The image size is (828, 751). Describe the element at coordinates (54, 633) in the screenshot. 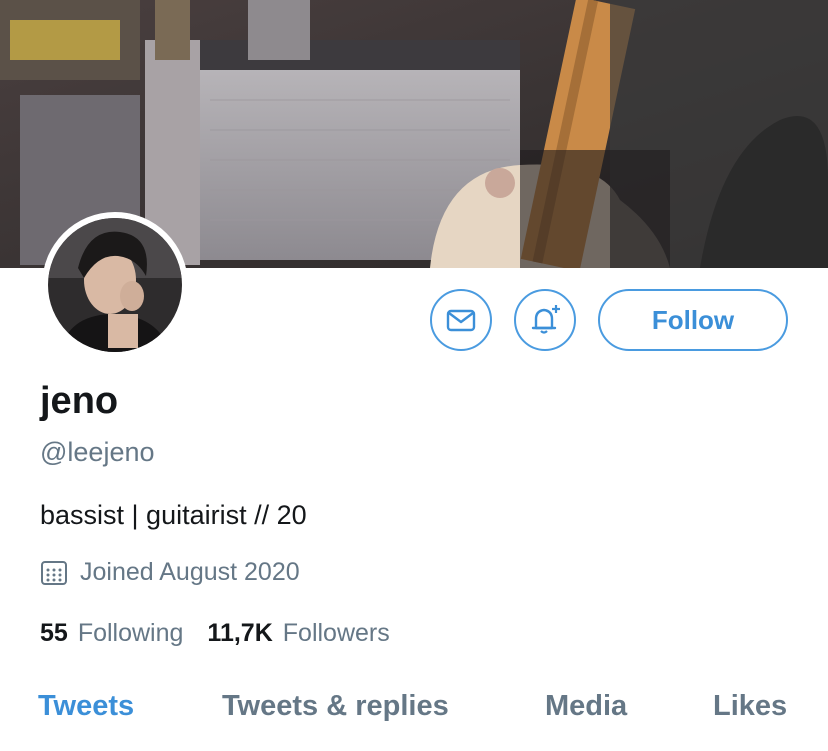

I see `following-count: 55` at that location.